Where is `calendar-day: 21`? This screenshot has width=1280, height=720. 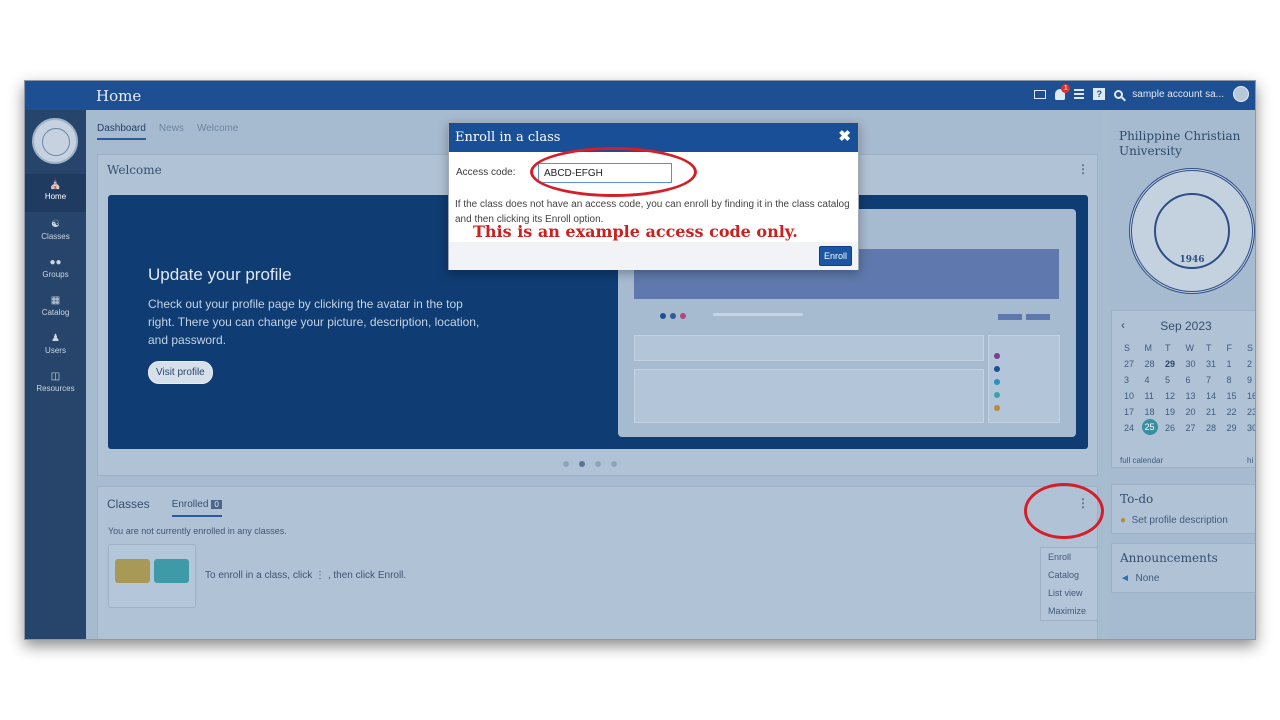 calendar-day: 21 is located at coordinates (1216, 412).